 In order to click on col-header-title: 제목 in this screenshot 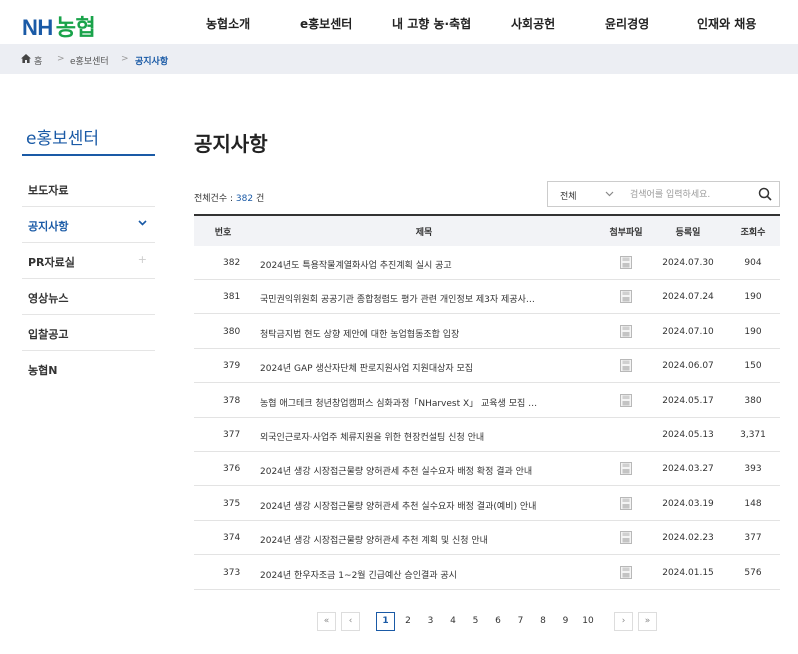, I will do `click(424, 233)`.